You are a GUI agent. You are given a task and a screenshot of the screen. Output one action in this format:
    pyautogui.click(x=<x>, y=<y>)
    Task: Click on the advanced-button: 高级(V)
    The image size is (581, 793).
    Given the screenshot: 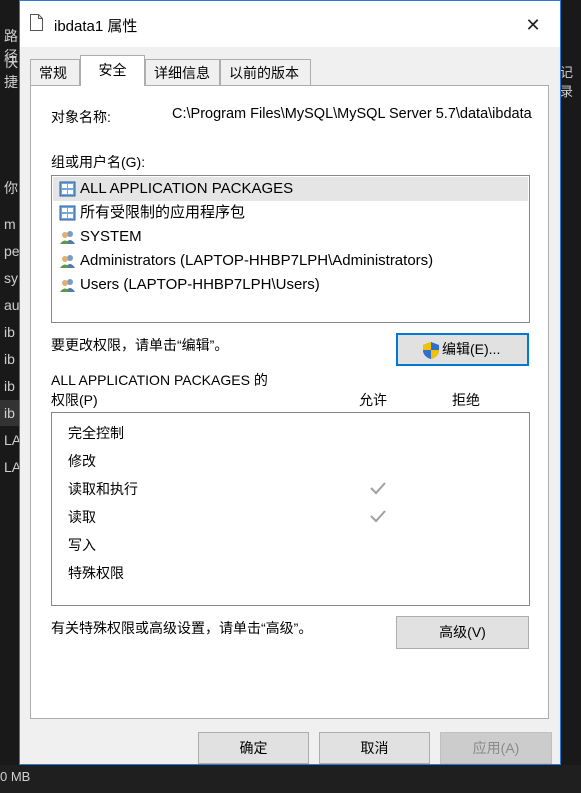 What is the action you would take?
    pyautogui.click(x=462, y=632)
    